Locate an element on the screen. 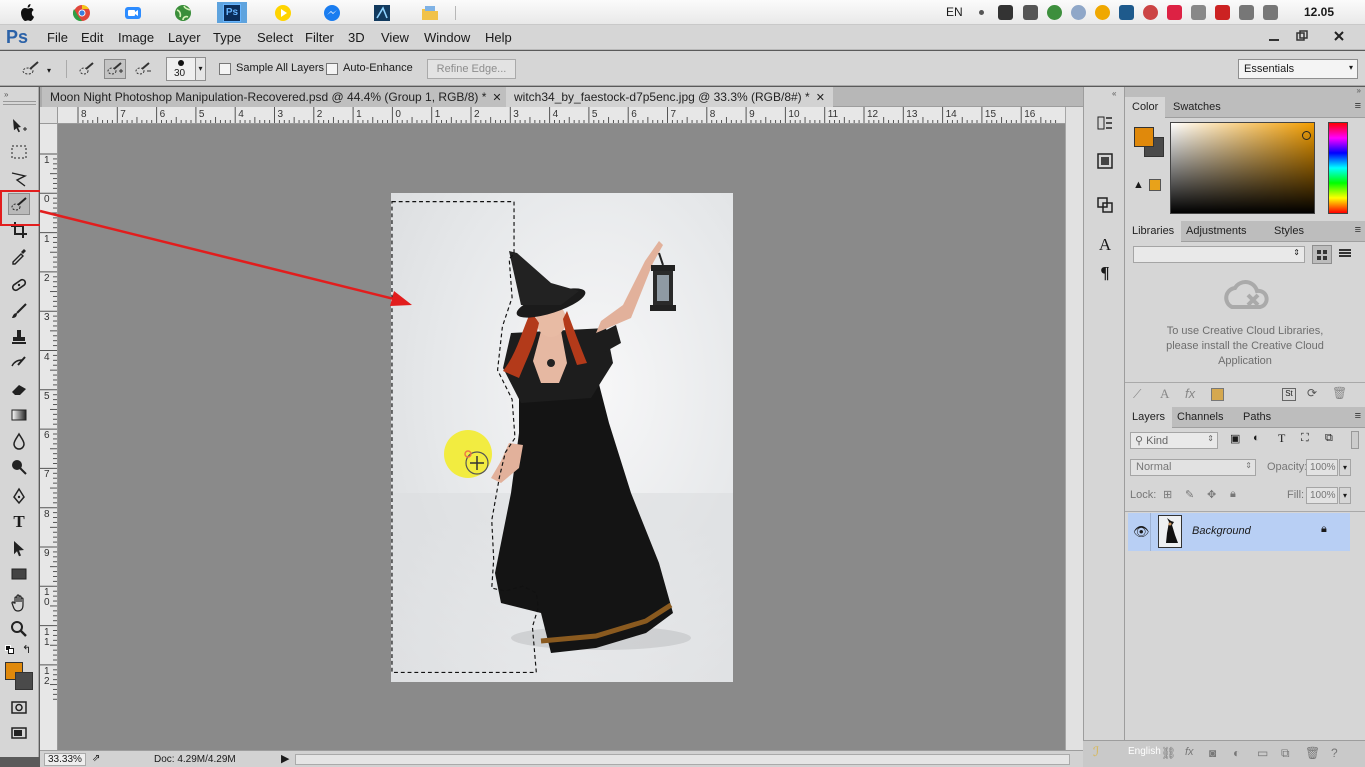  photoshop-icon: Ps is located at coordinates (232, 12).